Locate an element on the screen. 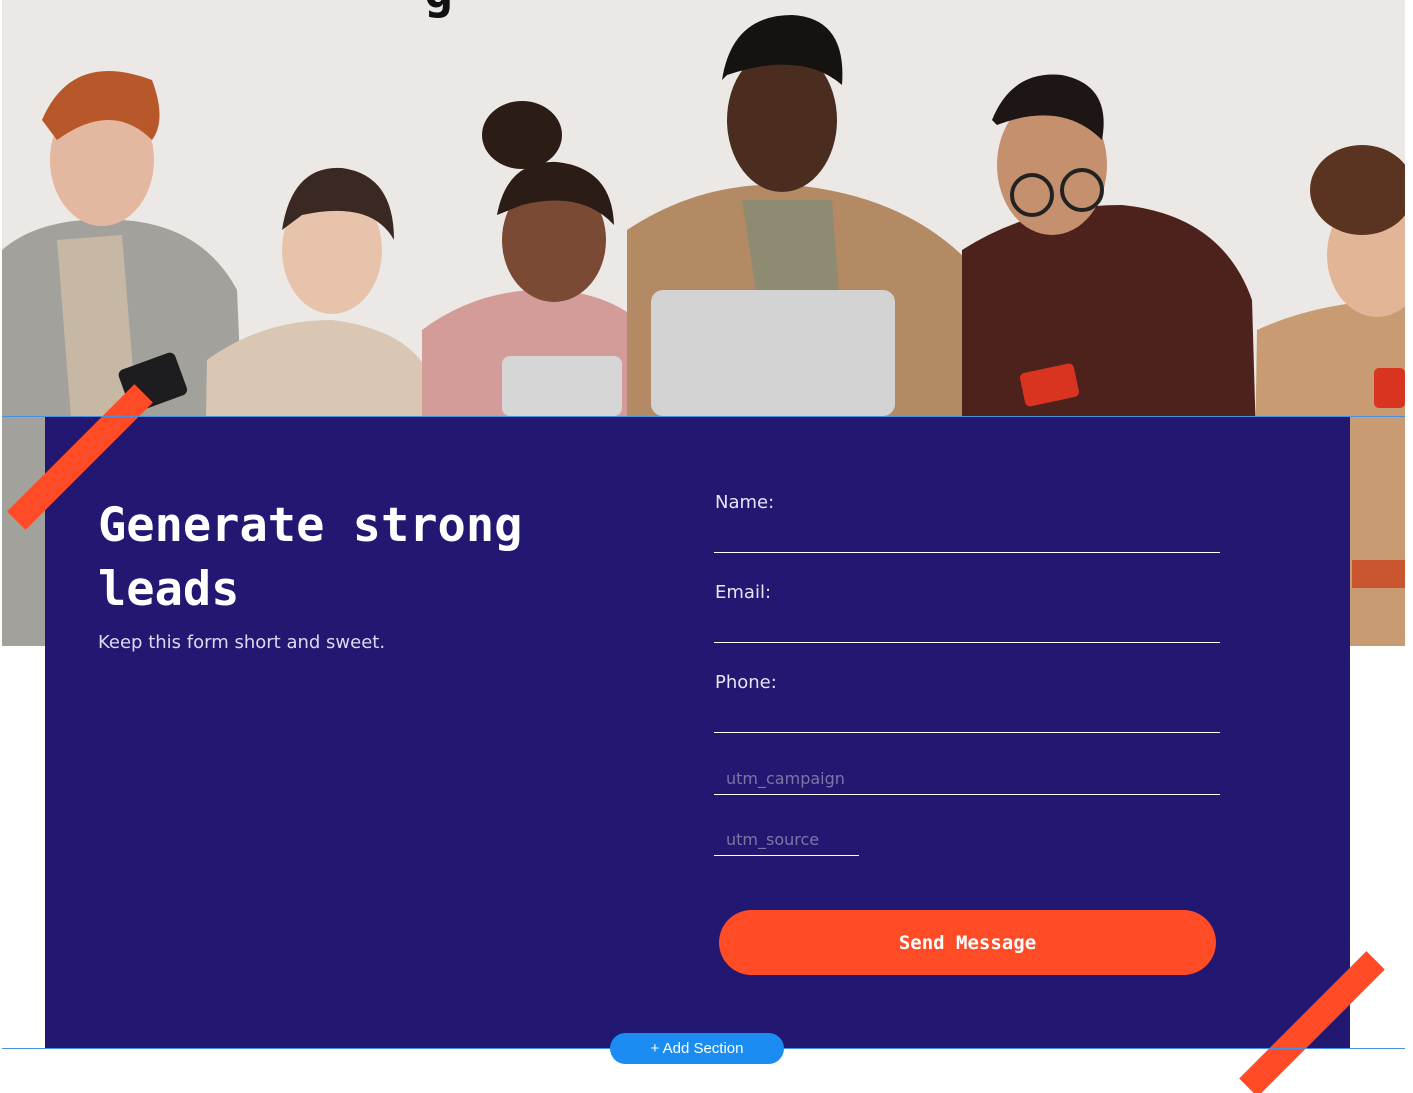 This screenshot has width=1413, height=1093. phone-field-underline is located at coordinates (967, 732).